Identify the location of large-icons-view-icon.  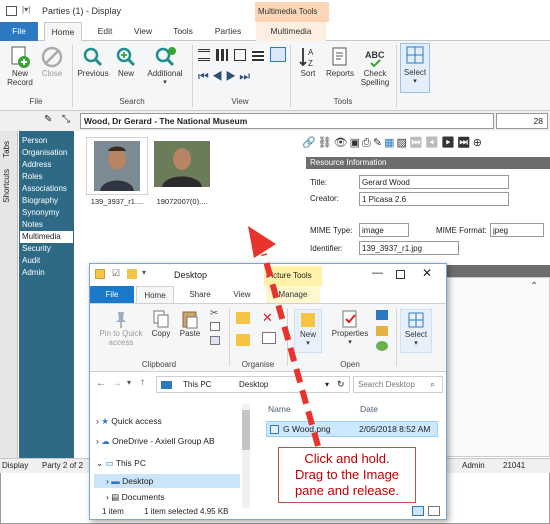
(434, 511).